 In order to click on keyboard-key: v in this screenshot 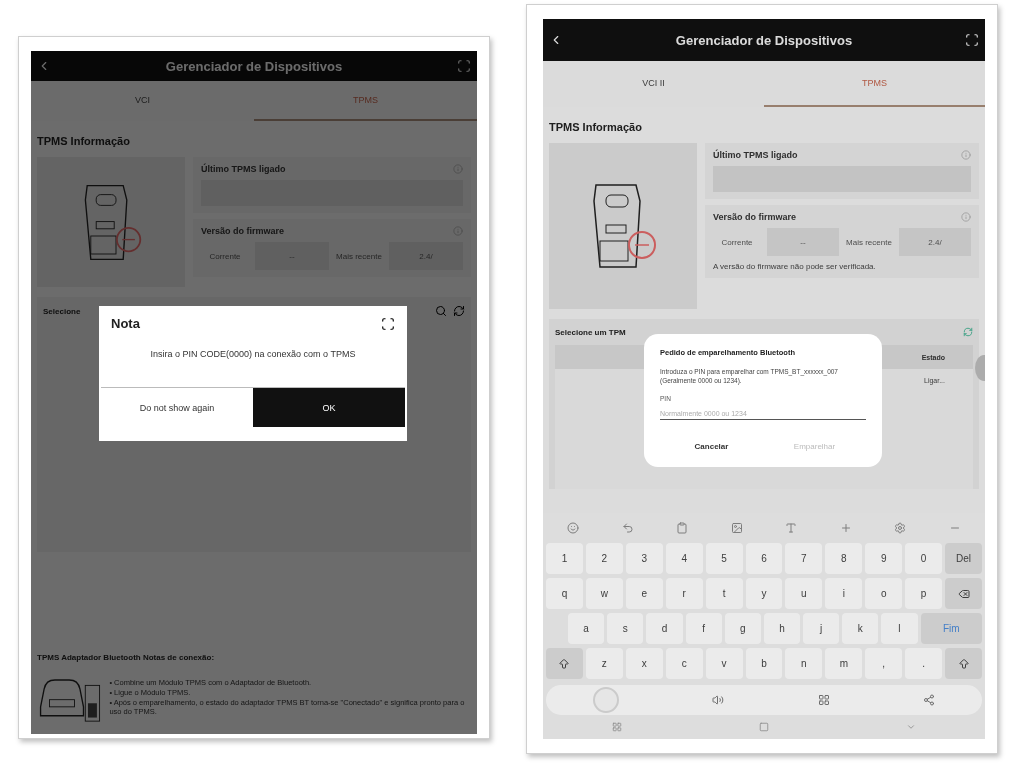, I will do `click(724, 663)`.